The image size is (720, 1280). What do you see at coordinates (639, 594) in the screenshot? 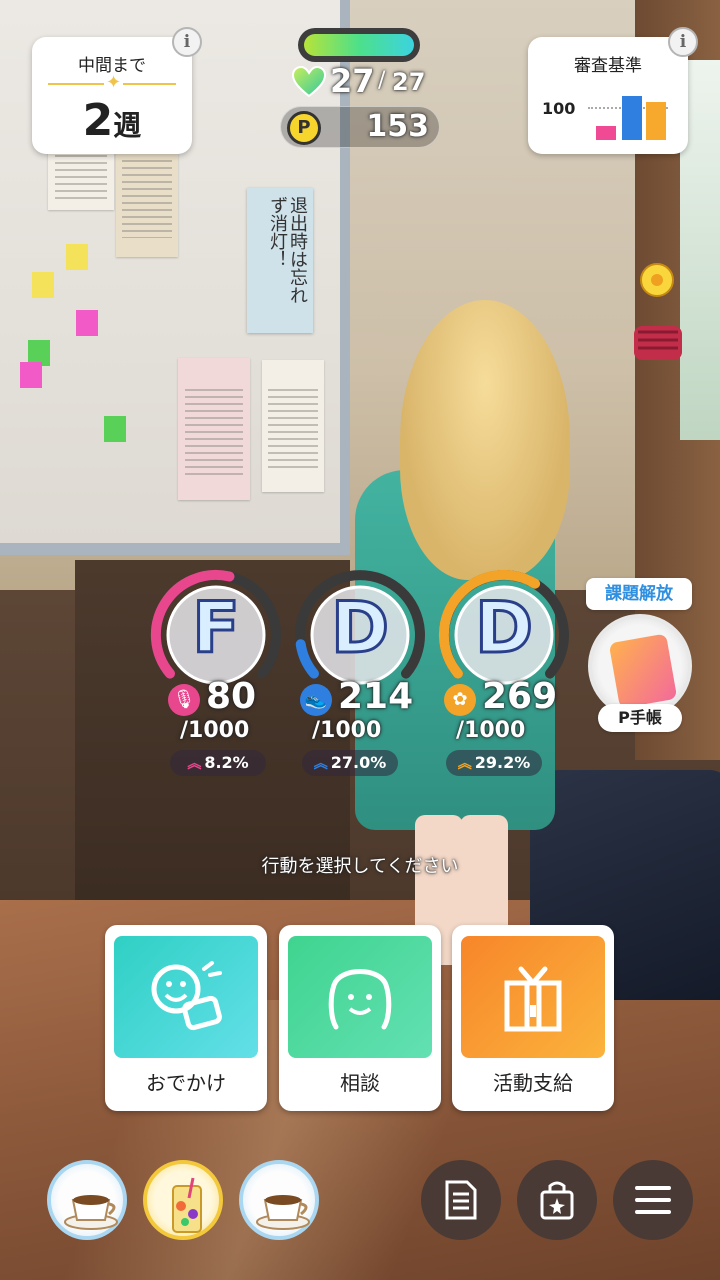
I see `task-unlock-label: 課題解放` at bounding box center [639, 594].